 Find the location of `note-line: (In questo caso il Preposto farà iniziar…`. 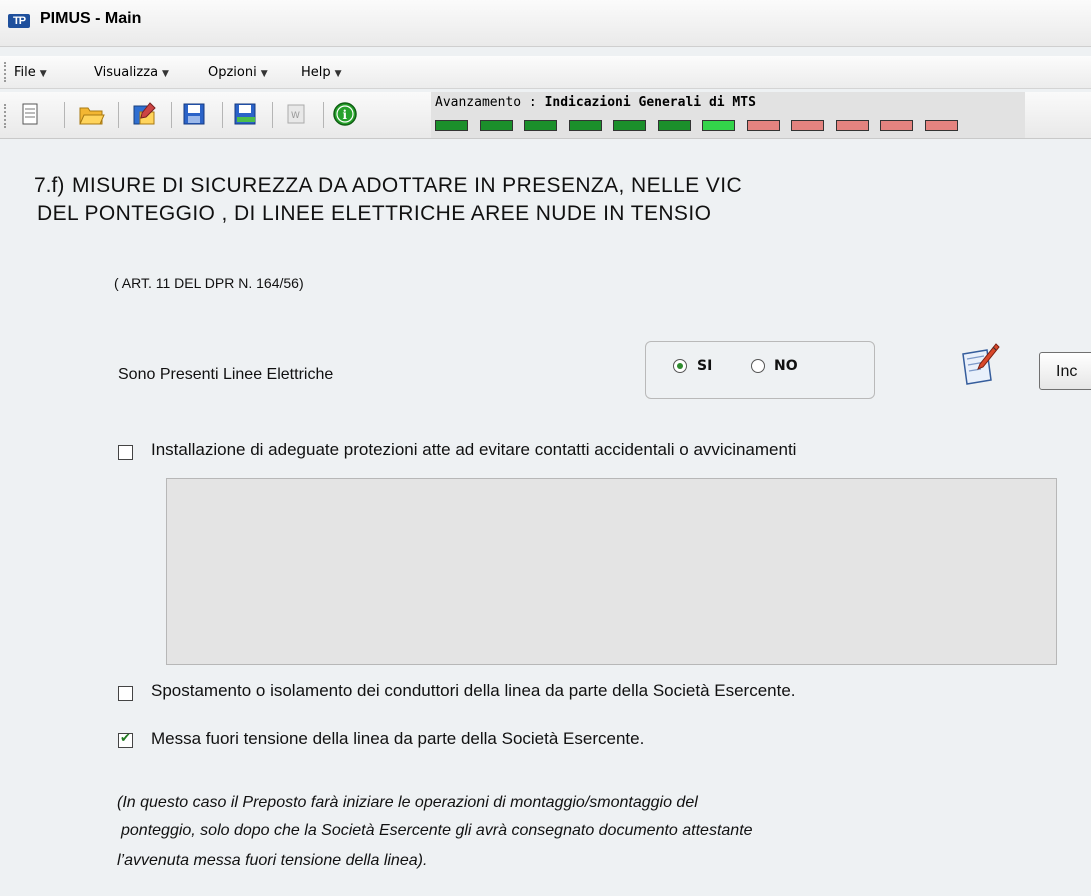

note-line: (In questo caso il Preposto farà iniziar… is located at coordinates (407, 802).